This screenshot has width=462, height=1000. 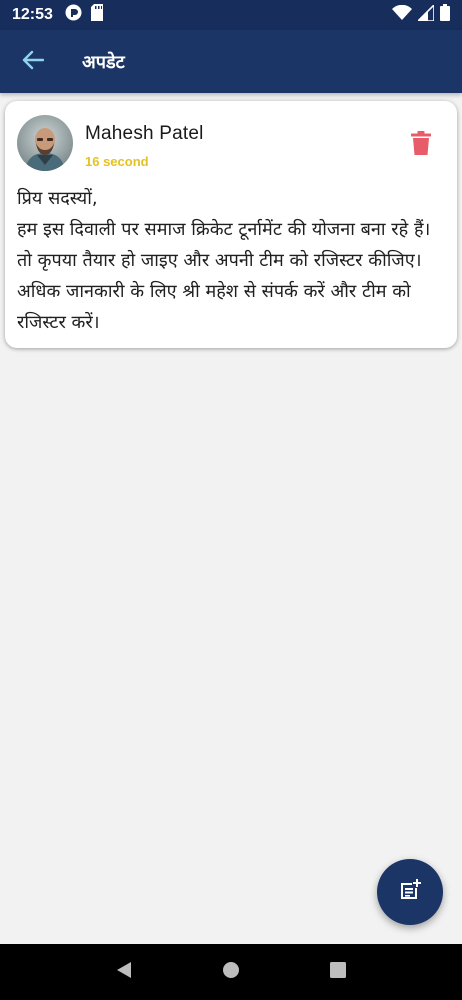 What do you see at coordinates (231, 15) in the screenshot?
I see `status-bar: 12:53` at bounding box center [231, 15].